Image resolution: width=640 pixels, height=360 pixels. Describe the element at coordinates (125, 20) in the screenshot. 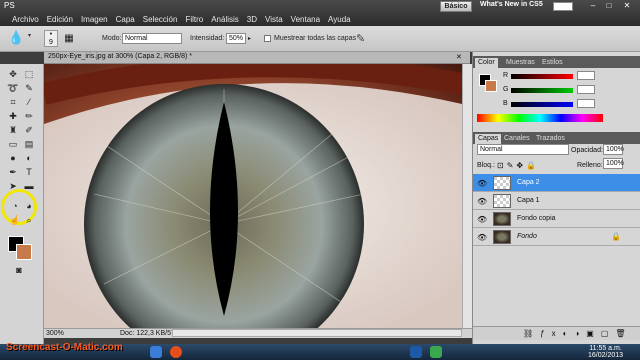

I see `menu-capa: Capa` at that location.